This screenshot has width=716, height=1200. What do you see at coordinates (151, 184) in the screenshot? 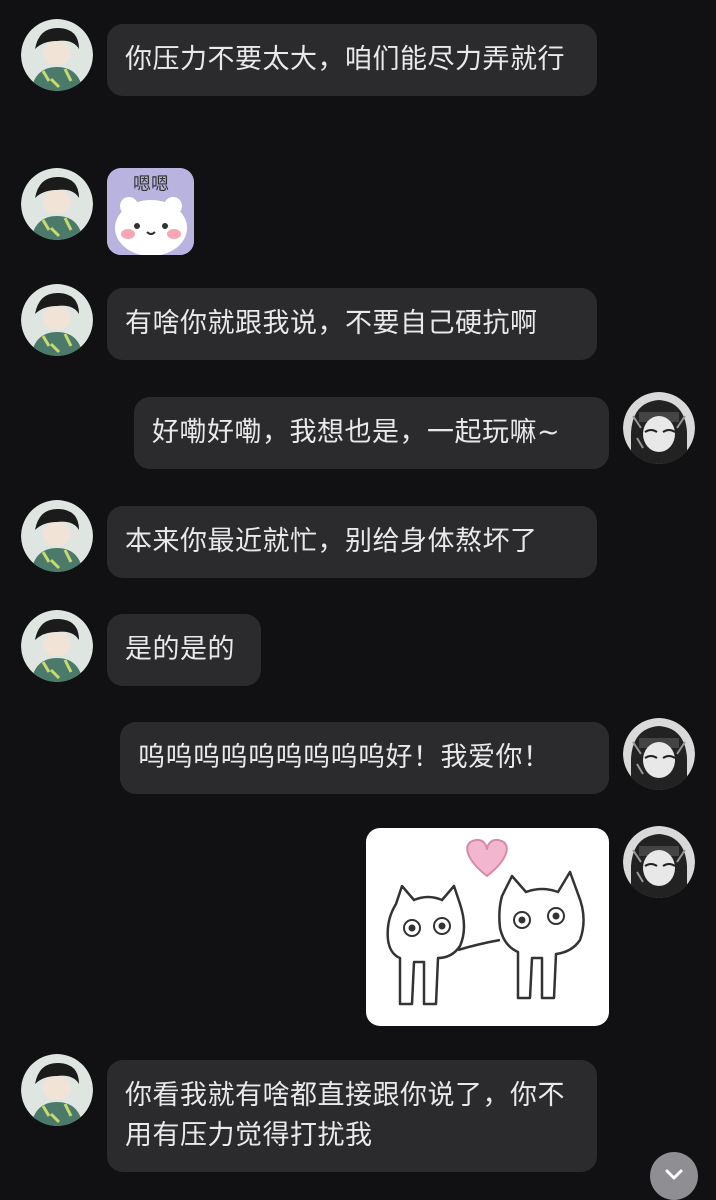
I see `sticker-caption: 嗯嗯` at bounding box center [151, 184].